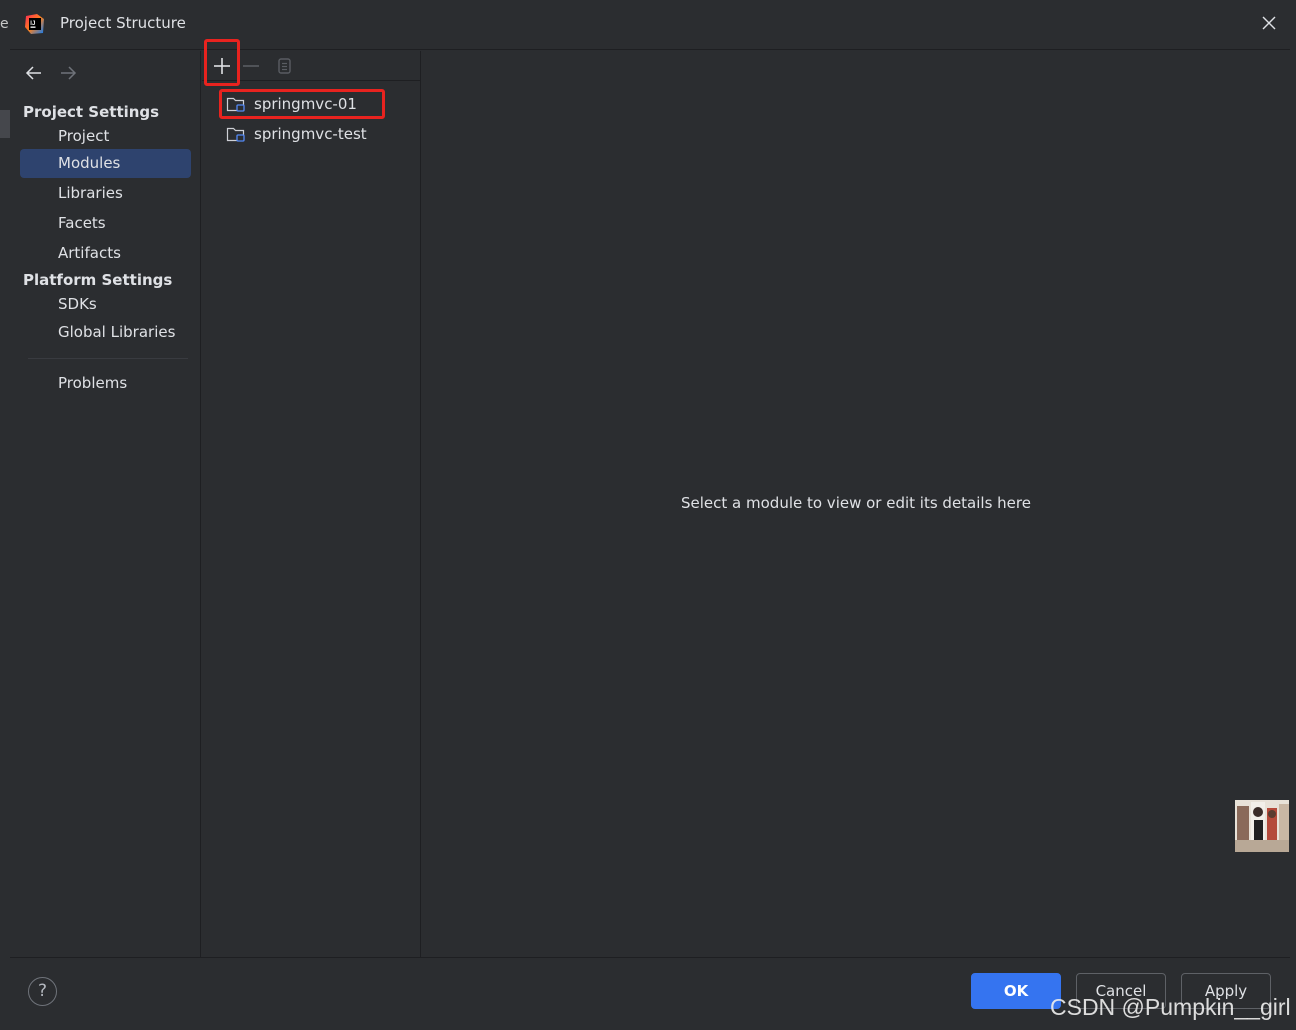 The image size is (1296, 1030). I want to click on platform-settings-heading: Platform Settings, so click(98, 280).